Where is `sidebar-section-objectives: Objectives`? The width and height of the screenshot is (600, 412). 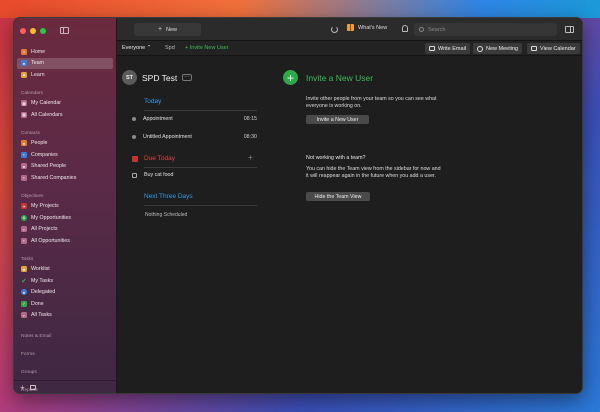 sidebar-section-objectives: Objectives is located at coordinates (65, 194).